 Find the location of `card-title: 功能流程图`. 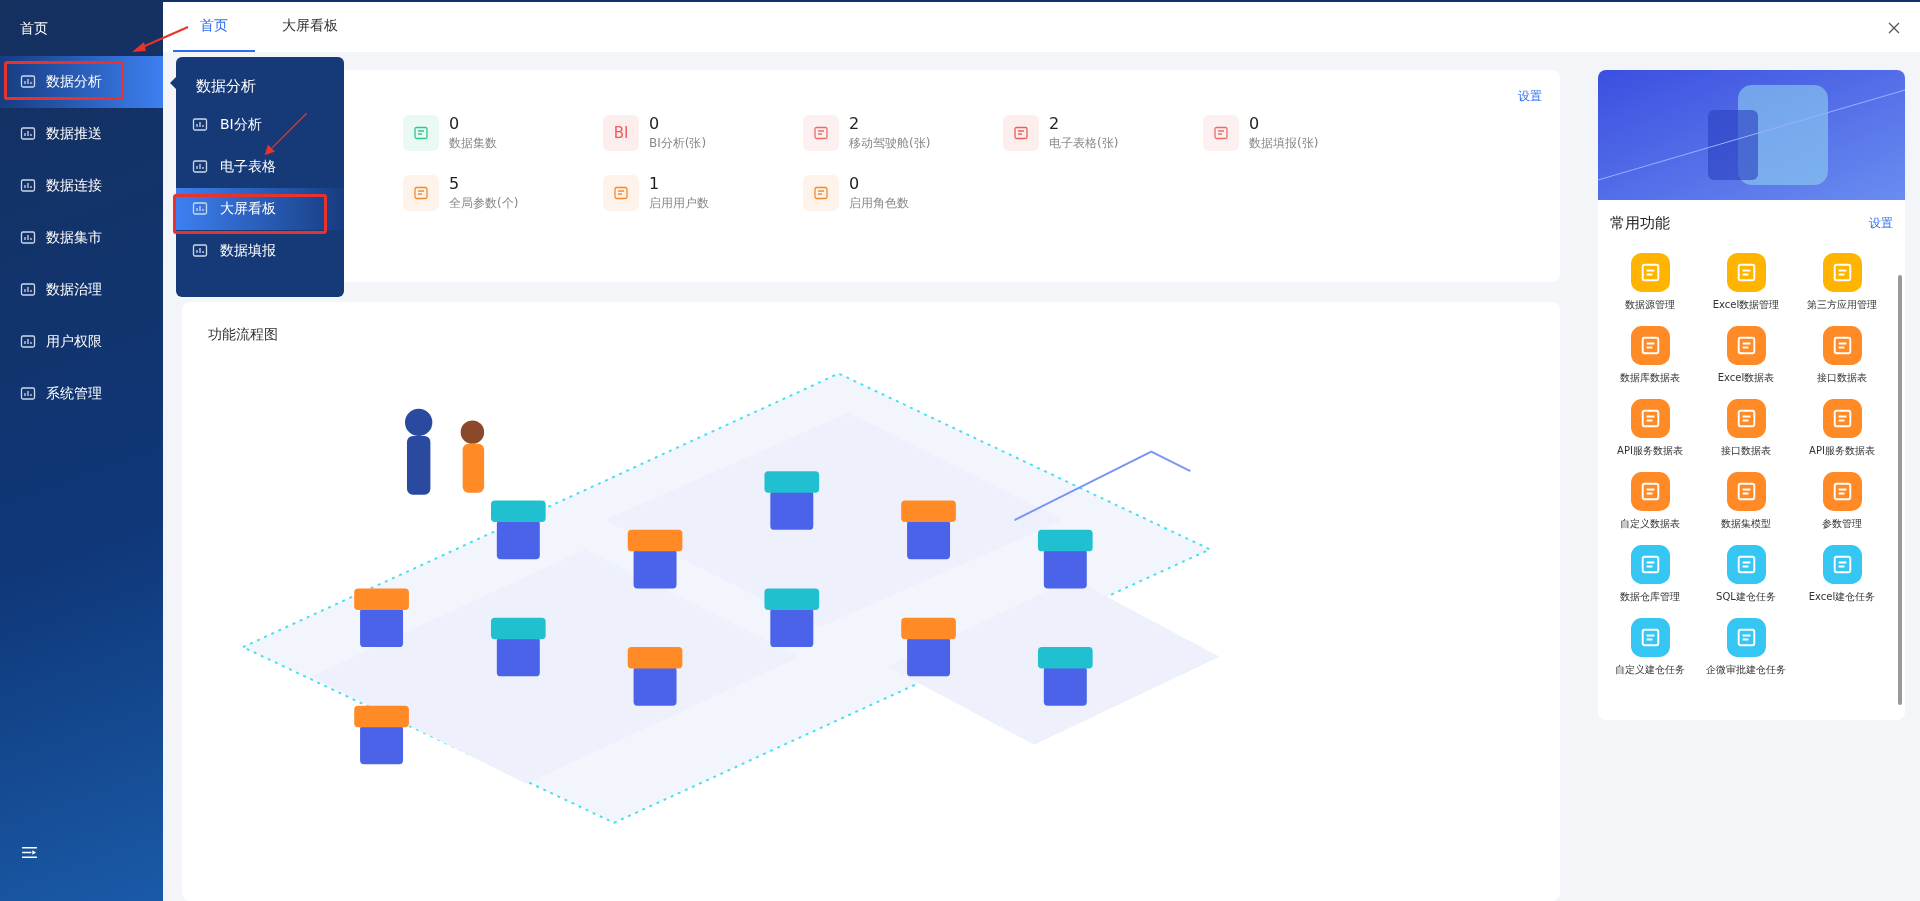

card-title: 功能流程图 is located at coordinates (243, 335).